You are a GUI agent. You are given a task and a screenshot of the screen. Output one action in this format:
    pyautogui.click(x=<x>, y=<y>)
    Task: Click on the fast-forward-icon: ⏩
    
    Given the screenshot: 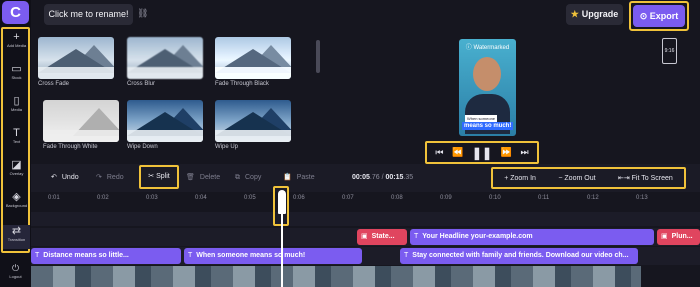 What is the action you would take?
    pyautogui.click(x=506, y=152)
    